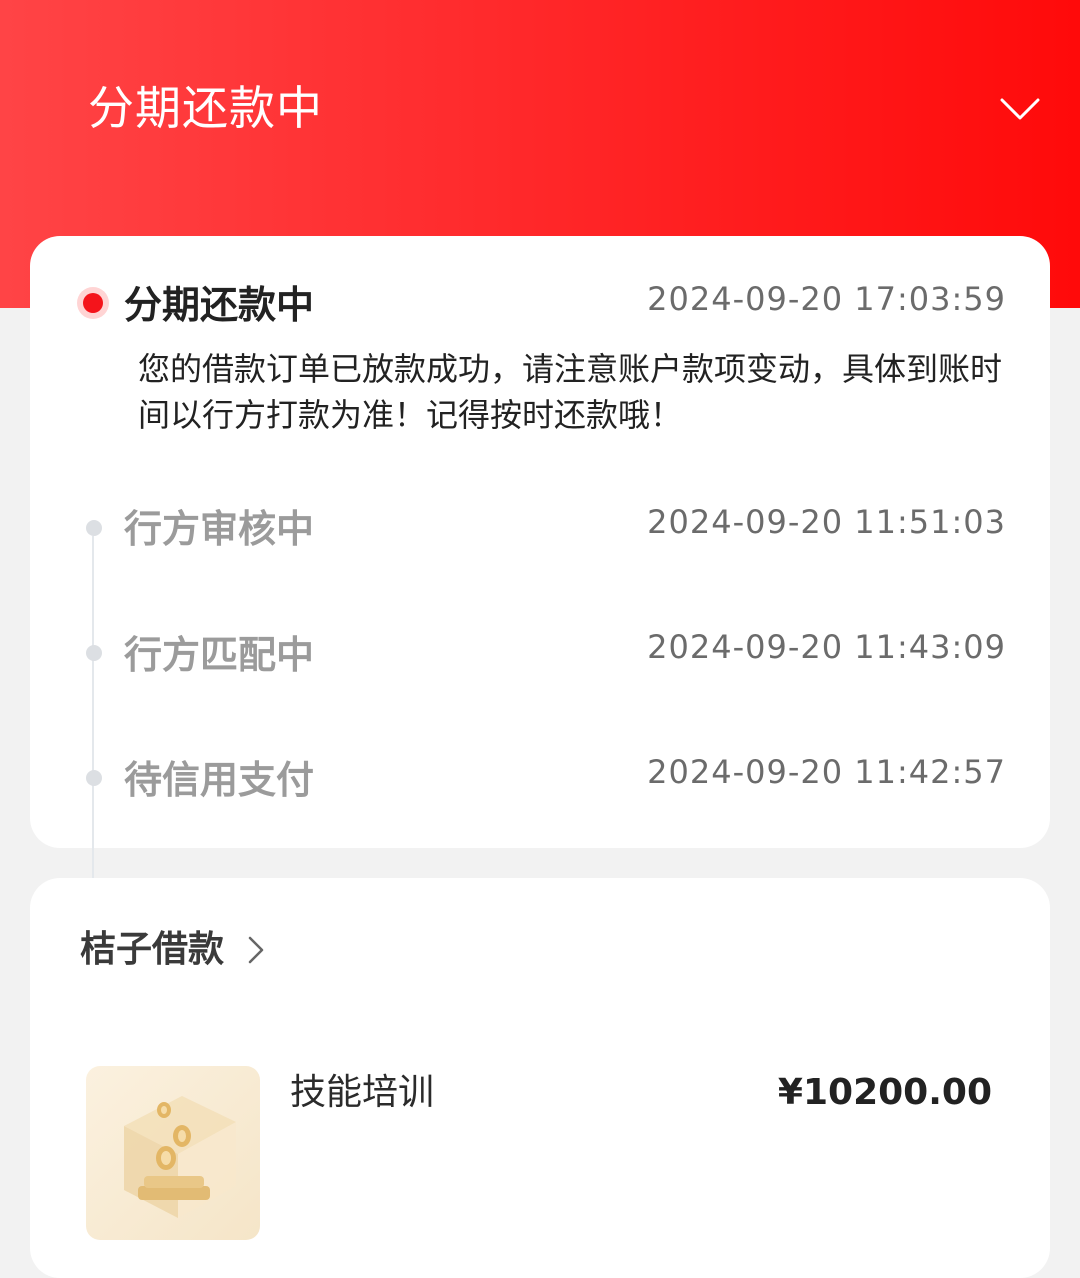  What do you see at coordinates (826, 522) in the screenshot?
I see `timeline-step-time: 2024-09-20 11:51:03` at bounding box center [826, 522].